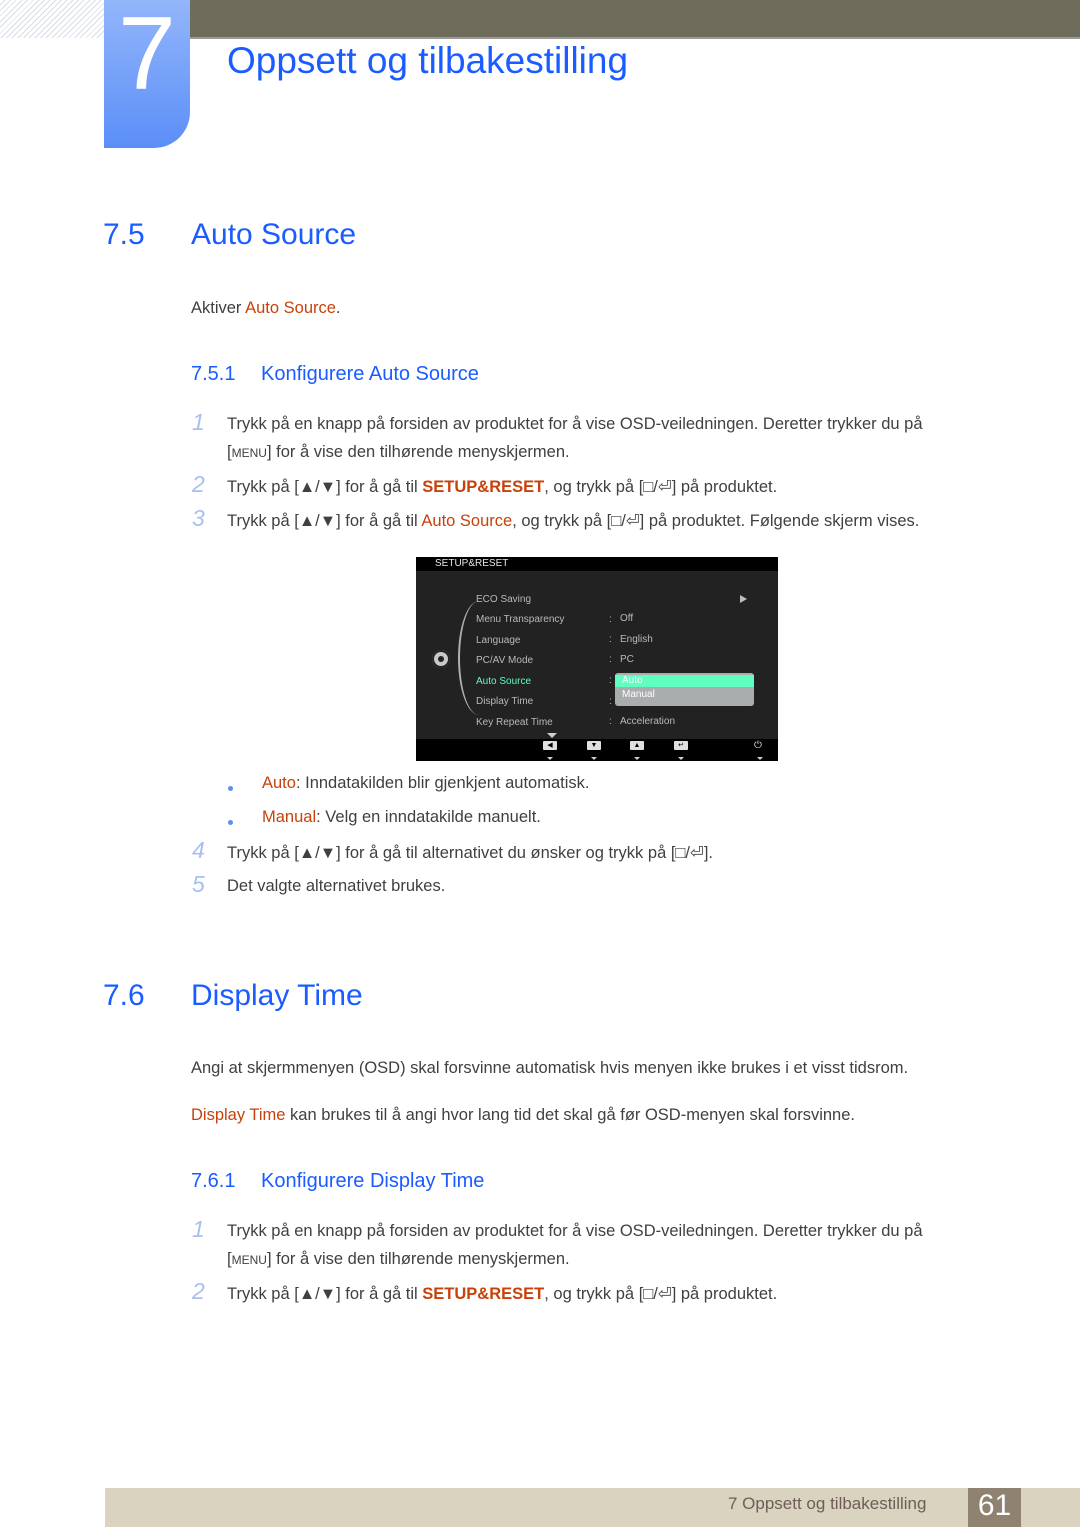 The width and height of the screenshot is (1080, 1527). Describe the element at coordinates (420, 1259) in the screenshot. I see `step-text-rest: for å vise den tilhørende menyskjermen.` at that location.